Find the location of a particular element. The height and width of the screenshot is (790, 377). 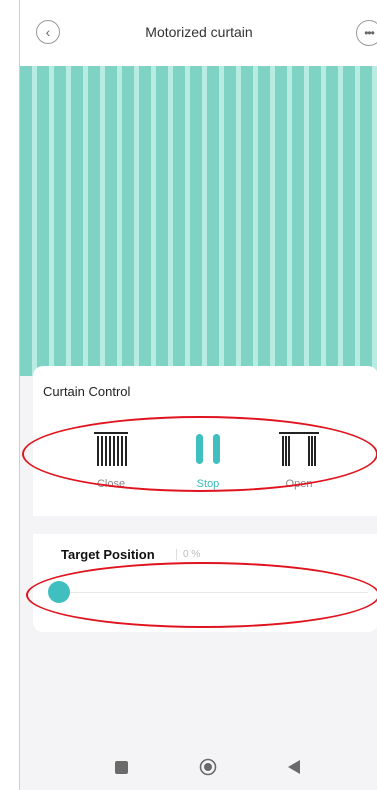

circle-icon is located at coordinates (208, 767).